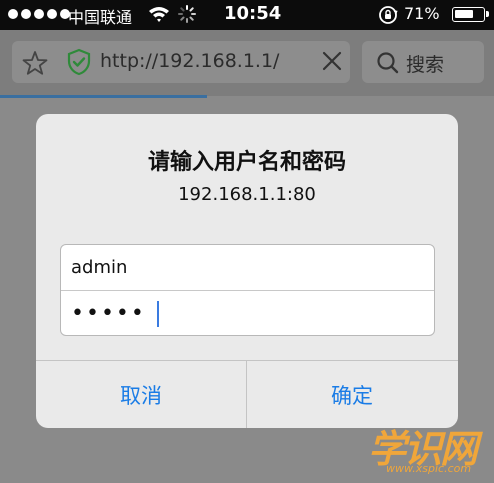  I want to click on password-field, so click(247, 313).